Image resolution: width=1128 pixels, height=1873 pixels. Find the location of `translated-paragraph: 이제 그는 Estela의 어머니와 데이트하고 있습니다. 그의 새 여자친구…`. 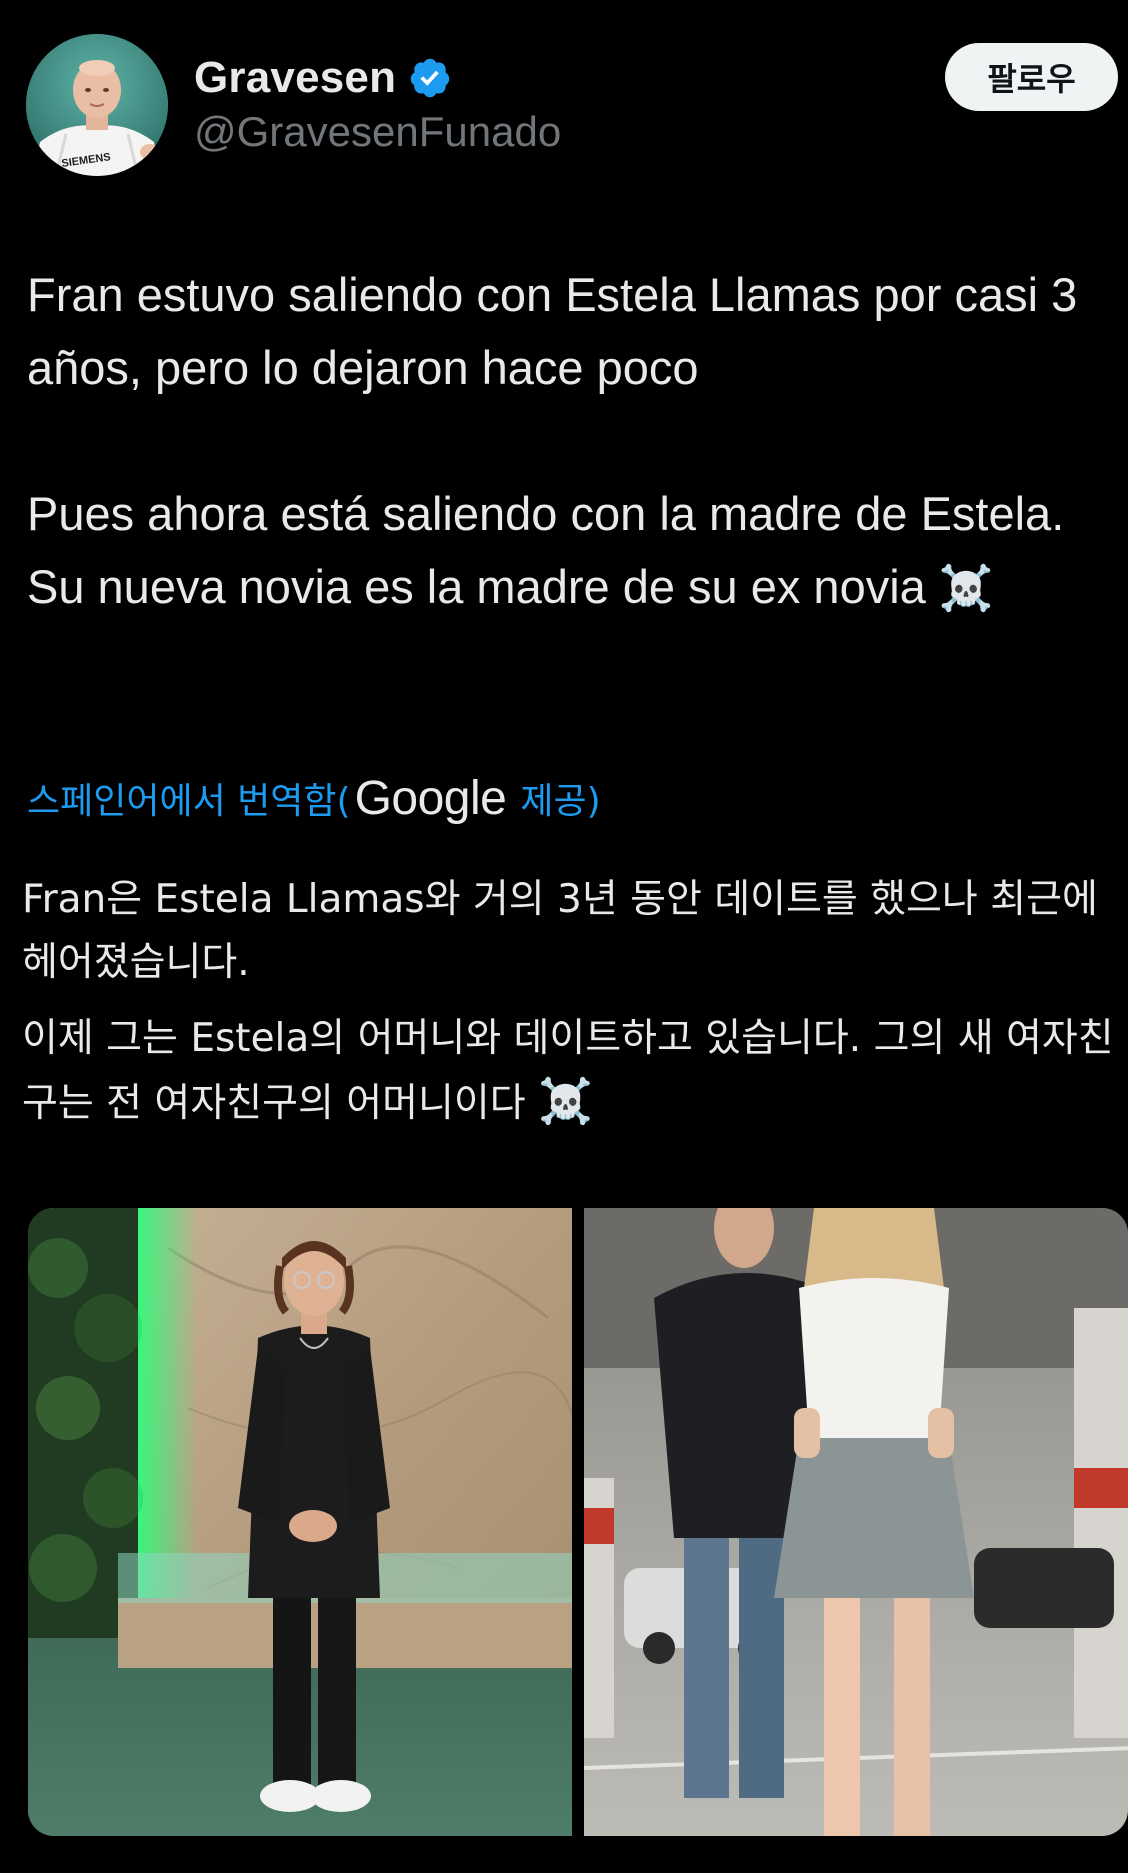

translated-paragraph: 이제 그는 Estela의 어머니와 데이트하고 있습니다. 그의 새 여자친구… is located at coordinates (572, 1071).